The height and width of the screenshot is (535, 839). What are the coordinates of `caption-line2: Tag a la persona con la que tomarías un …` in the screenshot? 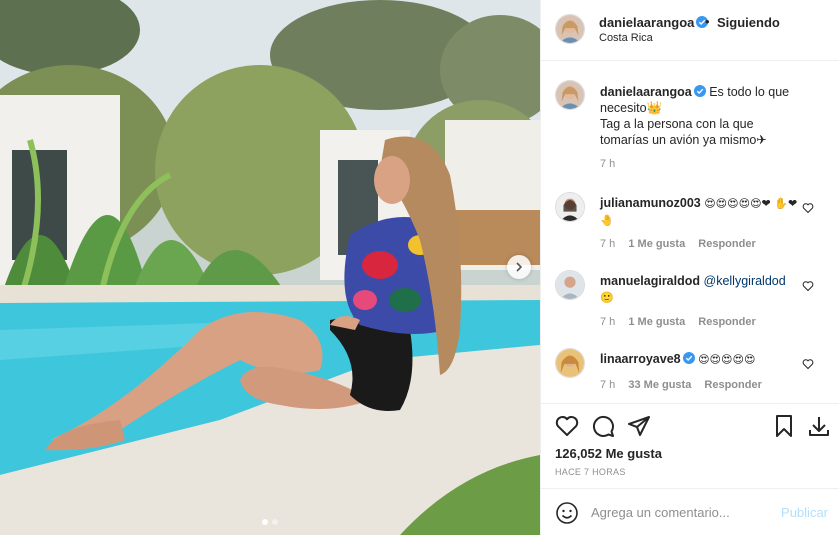 It's located at (683, 132).